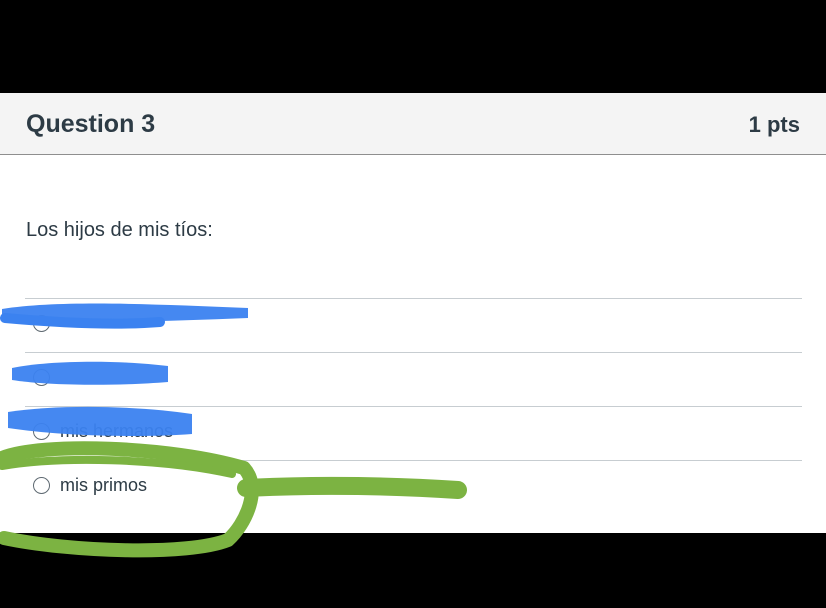  Describe the element at coordinates (117, 431) in the screenshot. I see `answer-label: mis hermanos` at that location.